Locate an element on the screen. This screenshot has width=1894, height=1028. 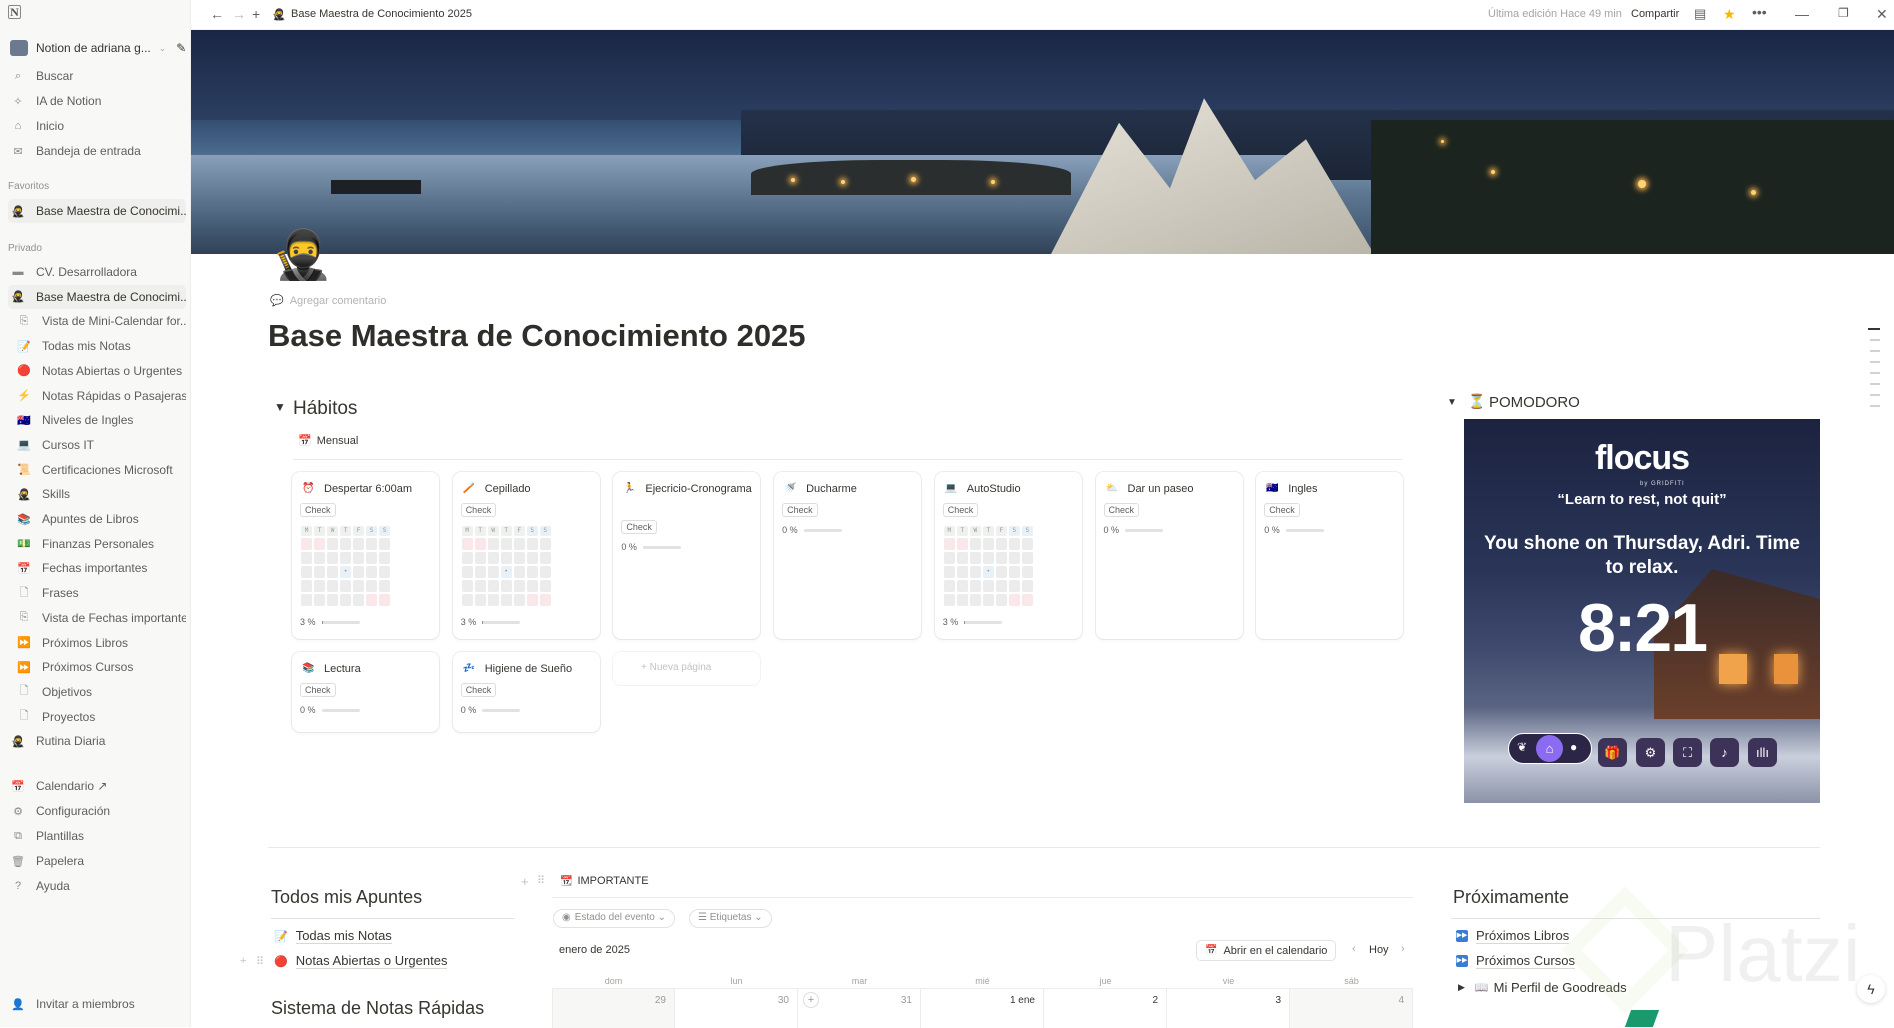
new-tab-icon: + is located at coordinates (256, 14).